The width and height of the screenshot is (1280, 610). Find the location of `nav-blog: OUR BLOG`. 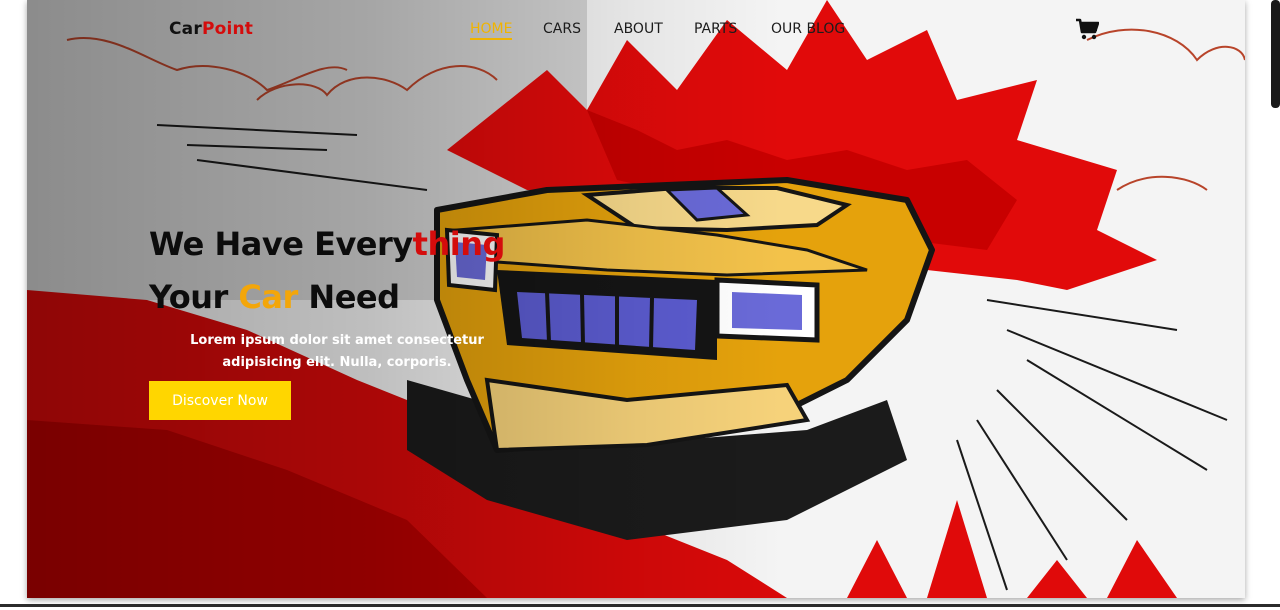

nav-blog: OUR BLOG is located at coordinates (808, 29).